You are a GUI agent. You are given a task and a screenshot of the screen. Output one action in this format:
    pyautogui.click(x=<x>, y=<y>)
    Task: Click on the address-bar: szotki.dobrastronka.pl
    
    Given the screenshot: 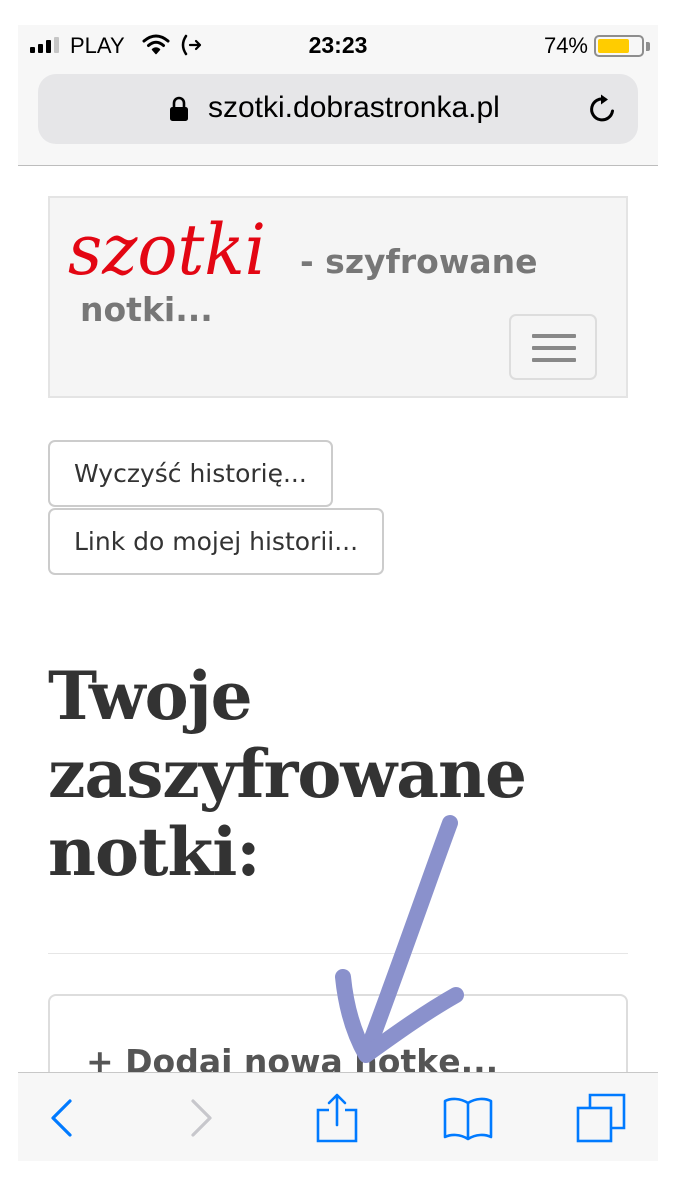 What is the action you would take?
    pyautogui.click(x=338, y=109)
    